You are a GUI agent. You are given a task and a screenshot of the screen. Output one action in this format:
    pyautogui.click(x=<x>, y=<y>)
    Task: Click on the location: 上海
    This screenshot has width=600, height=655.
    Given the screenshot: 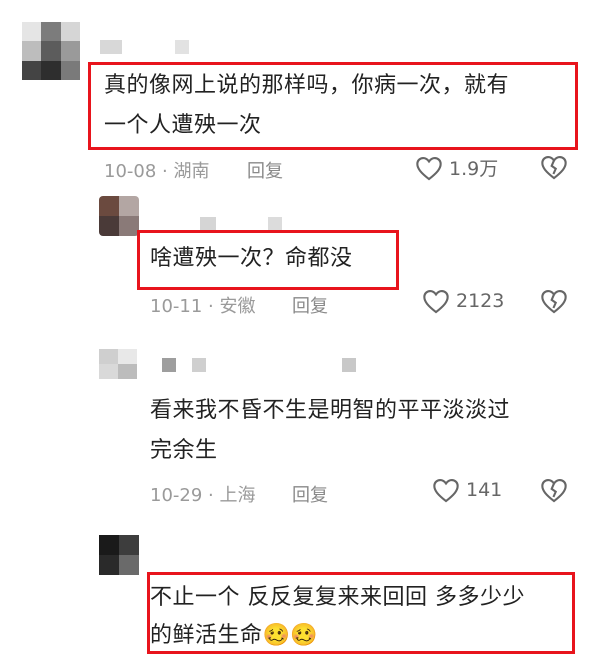 What is the action you would take?
    pyautogui.click(x=237, y=495)
    